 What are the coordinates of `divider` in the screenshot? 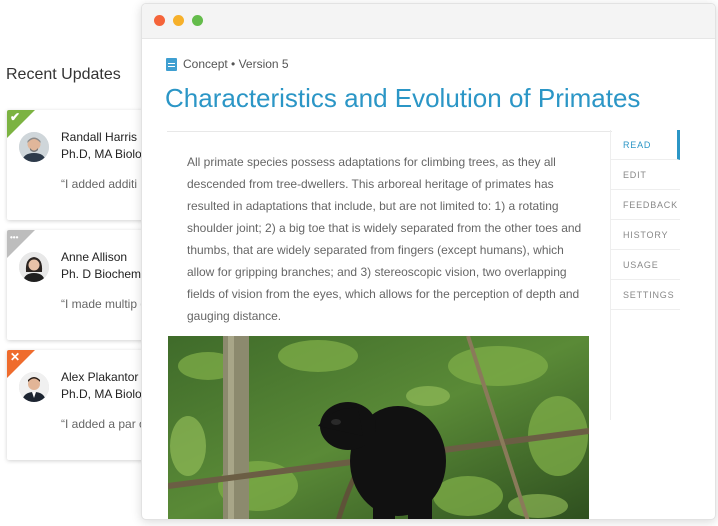 It's located at (389, 131).